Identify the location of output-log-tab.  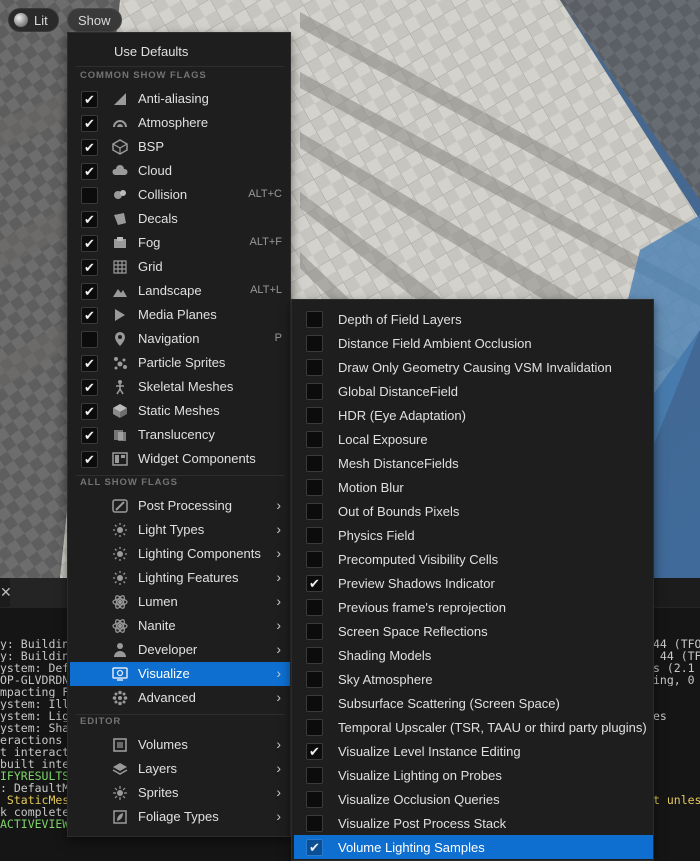
(39, 593).